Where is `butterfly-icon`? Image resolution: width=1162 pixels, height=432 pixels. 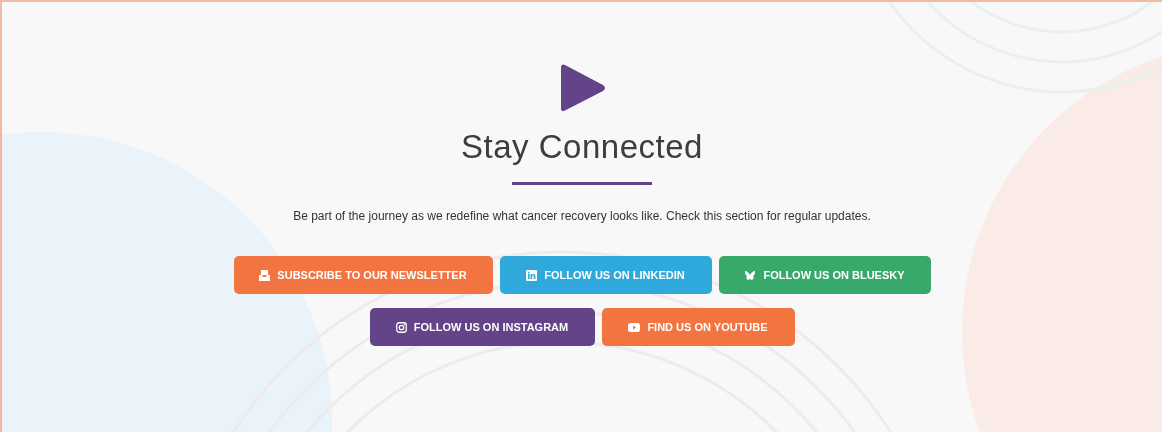 butterfly-icon is located at coordinates (750, 275).